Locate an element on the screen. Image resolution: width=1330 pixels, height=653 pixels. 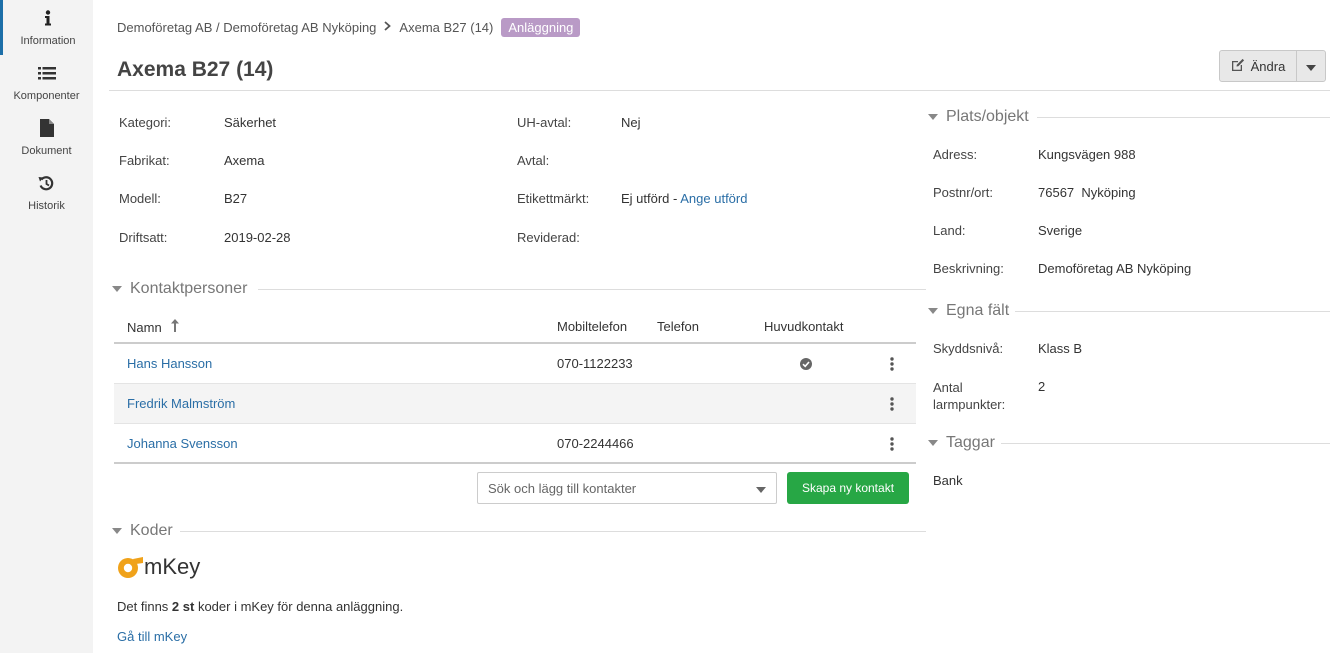
field-label: Antal larmpunkter: is located at coordinates (969, 396).